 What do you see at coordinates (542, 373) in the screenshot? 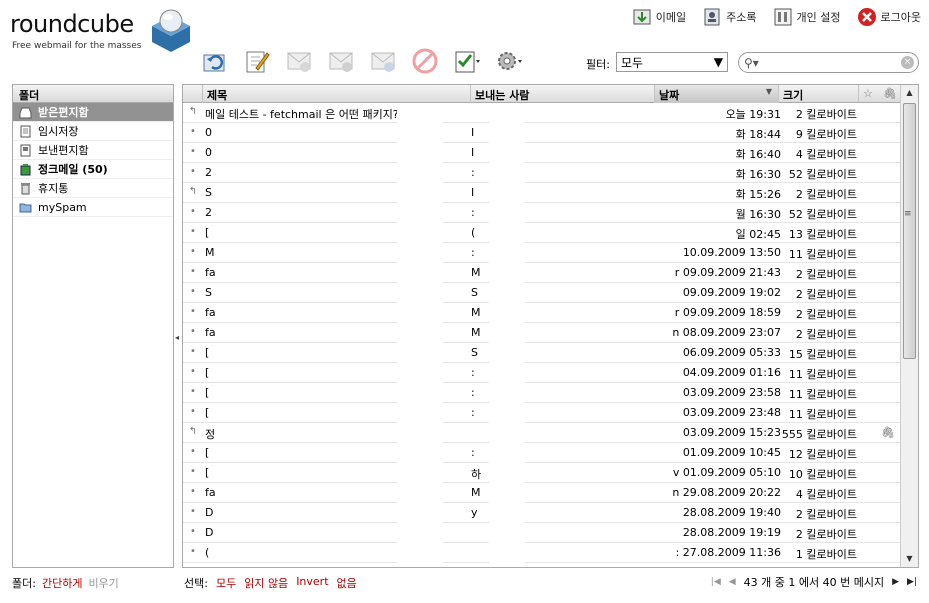
I see `message-row: •[:04.09.2009 01:16 11 킬로바이트` at bounding box center [542, 373].